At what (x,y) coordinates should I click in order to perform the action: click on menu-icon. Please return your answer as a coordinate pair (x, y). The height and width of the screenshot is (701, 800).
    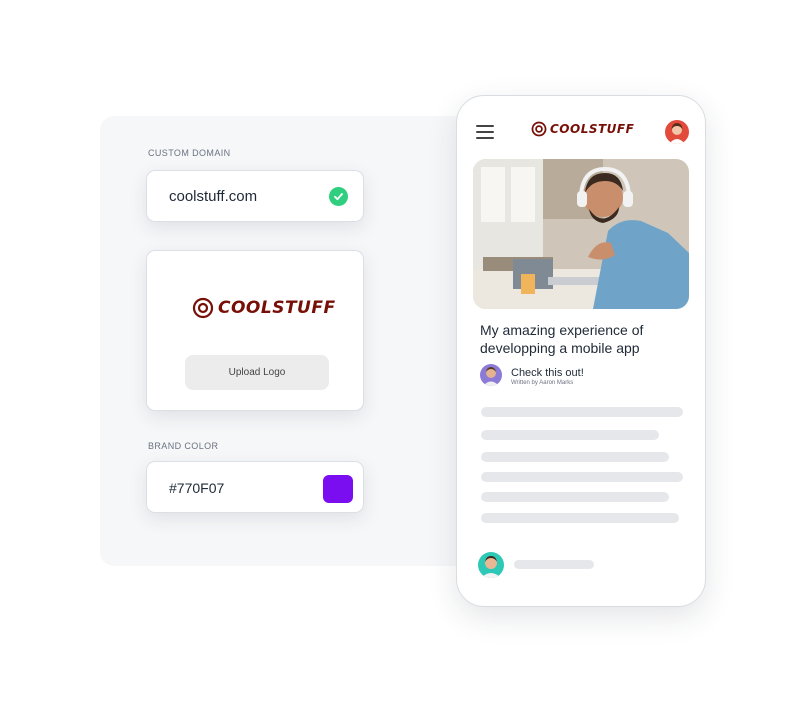
    Looking at the image, I should click on (485, 132).